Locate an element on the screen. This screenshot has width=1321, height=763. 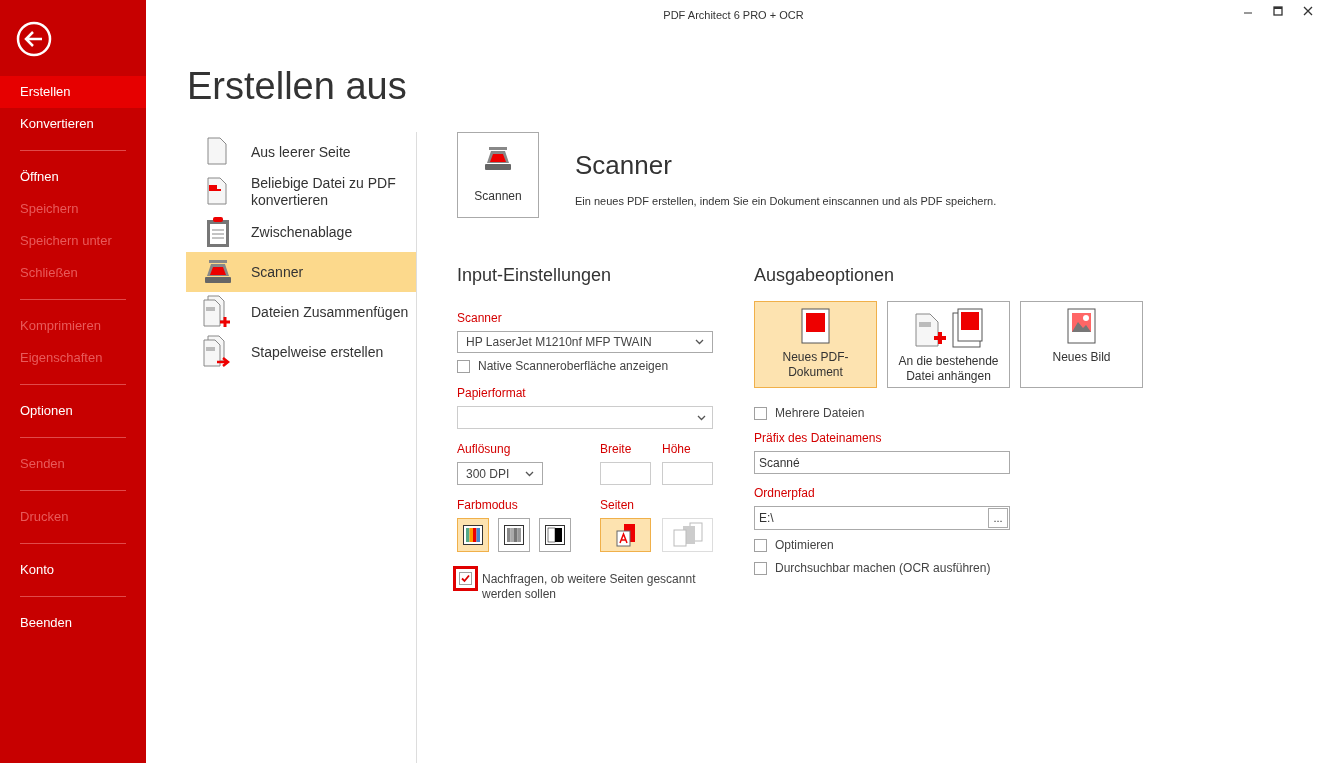
folder-path-input: E:\ is located at coordinates (766, 518).